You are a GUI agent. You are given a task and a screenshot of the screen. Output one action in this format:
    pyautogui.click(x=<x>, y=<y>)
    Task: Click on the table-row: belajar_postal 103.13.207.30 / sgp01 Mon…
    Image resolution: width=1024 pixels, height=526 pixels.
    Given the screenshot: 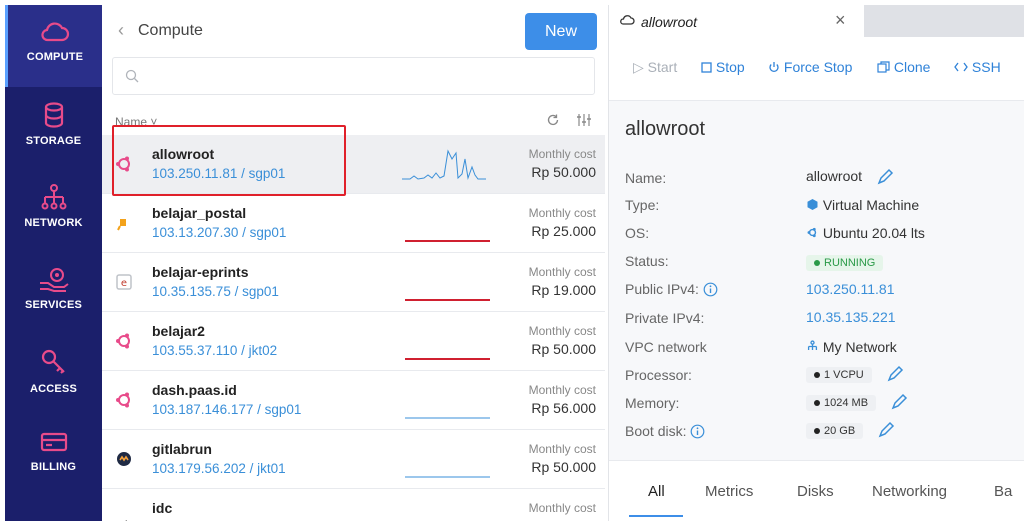 What is the action you would take?
    pyautogui.click(x=353, y=223)
    